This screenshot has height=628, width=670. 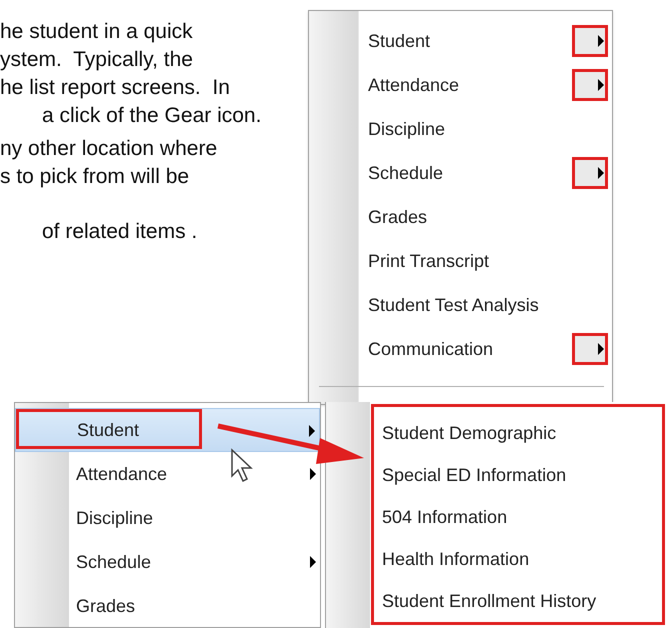 I want to click on body-text-line: ny other location where, so click(x=109, y=149).